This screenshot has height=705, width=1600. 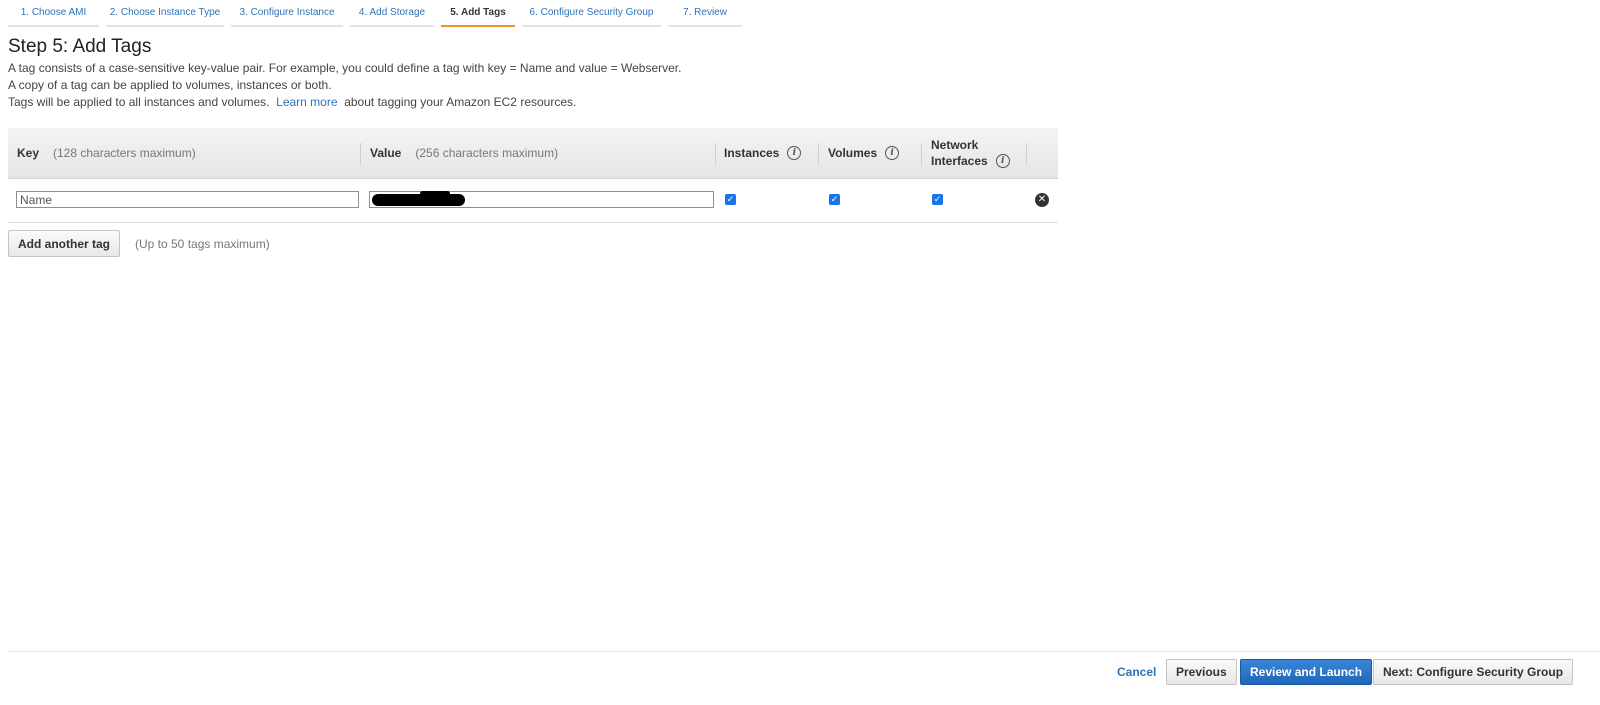 What do you see at coordinates (287, 13) in the screenshot?
I see `step-configure-instance: 3. Configure Instance` at bounding box center [287, 13].